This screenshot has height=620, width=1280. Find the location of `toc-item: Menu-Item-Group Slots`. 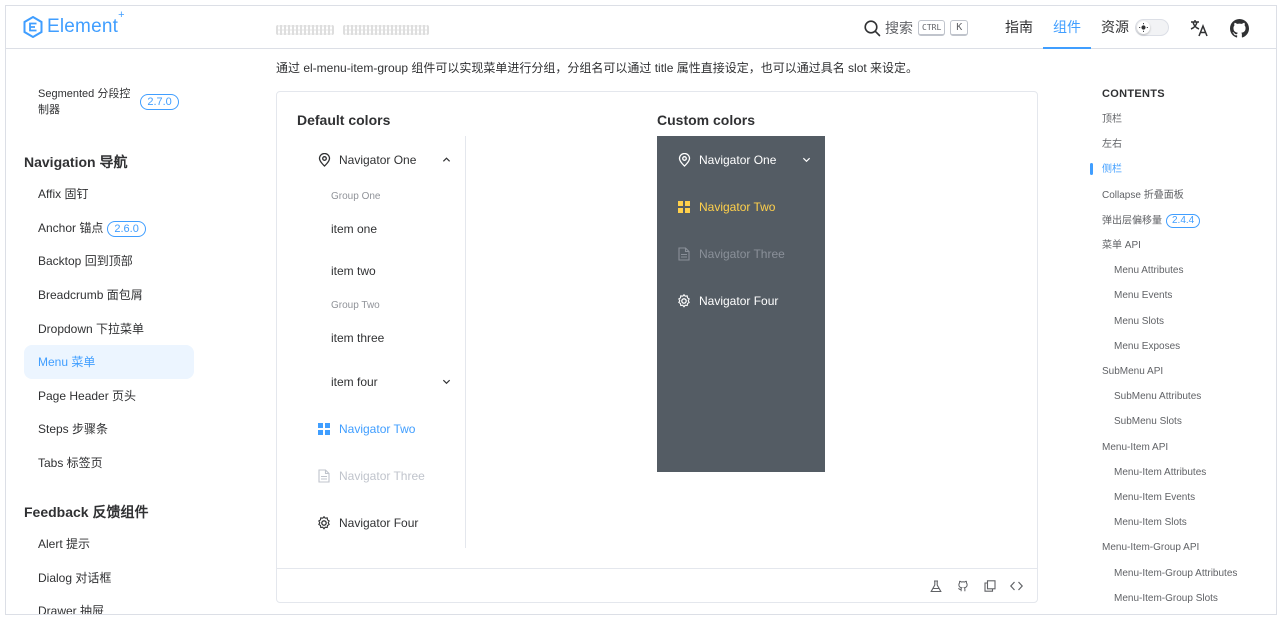

toc-item: Menu-Item-Group Slots is located at coordinates (1166, 598).